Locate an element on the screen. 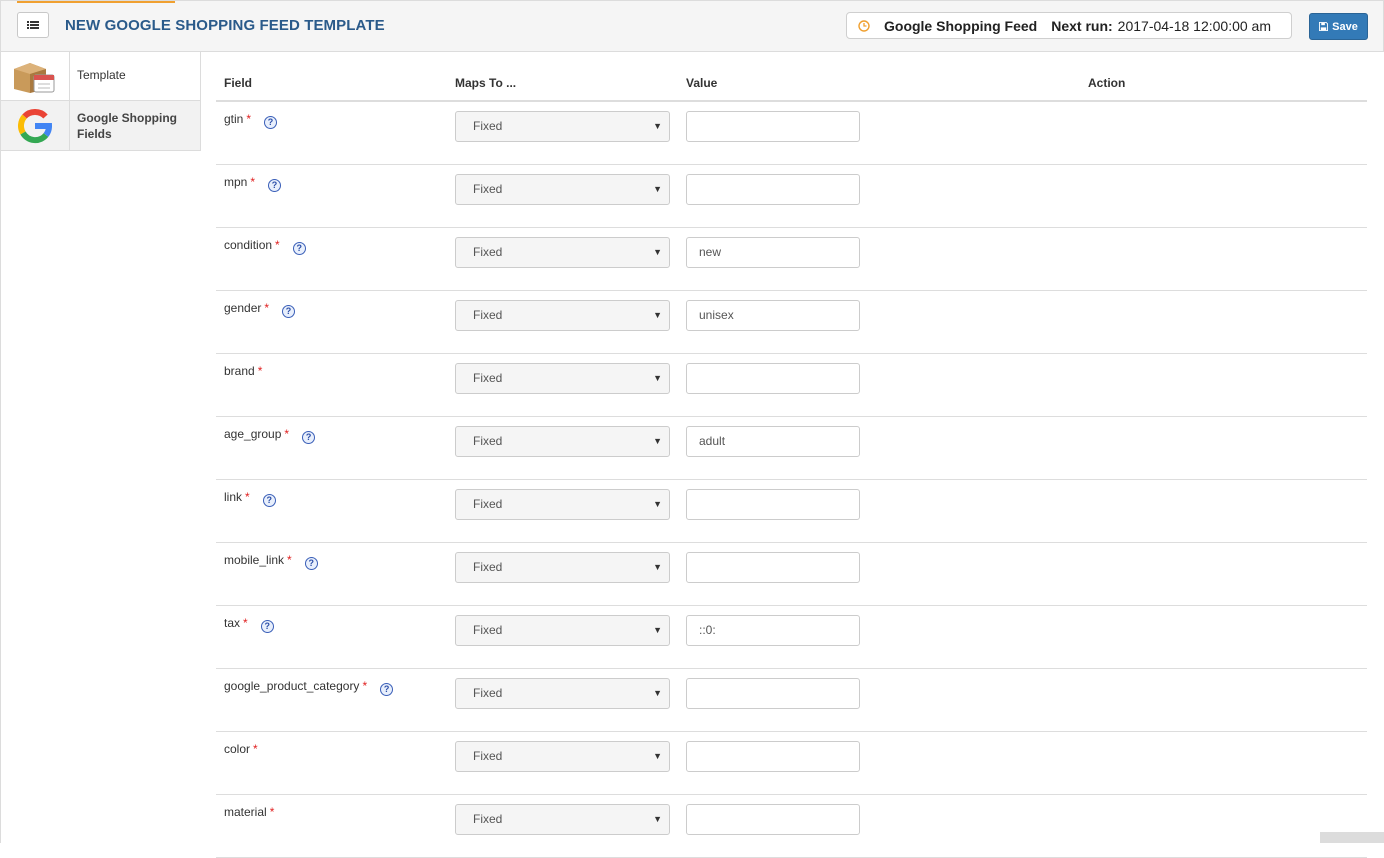  field-label: material * is located at coordinates (249, 812).